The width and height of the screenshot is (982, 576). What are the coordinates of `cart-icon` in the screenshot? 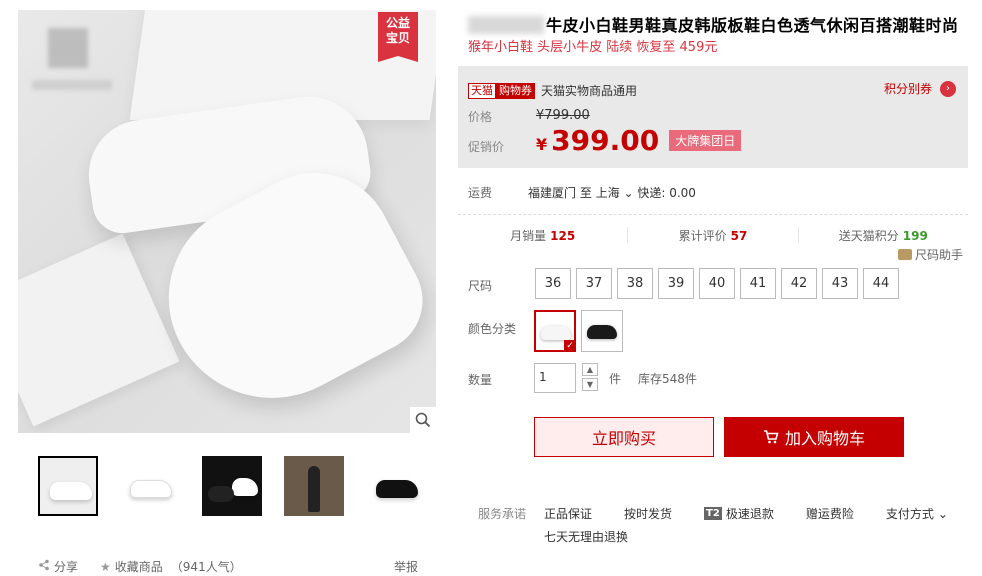 It's located at (771, 437).